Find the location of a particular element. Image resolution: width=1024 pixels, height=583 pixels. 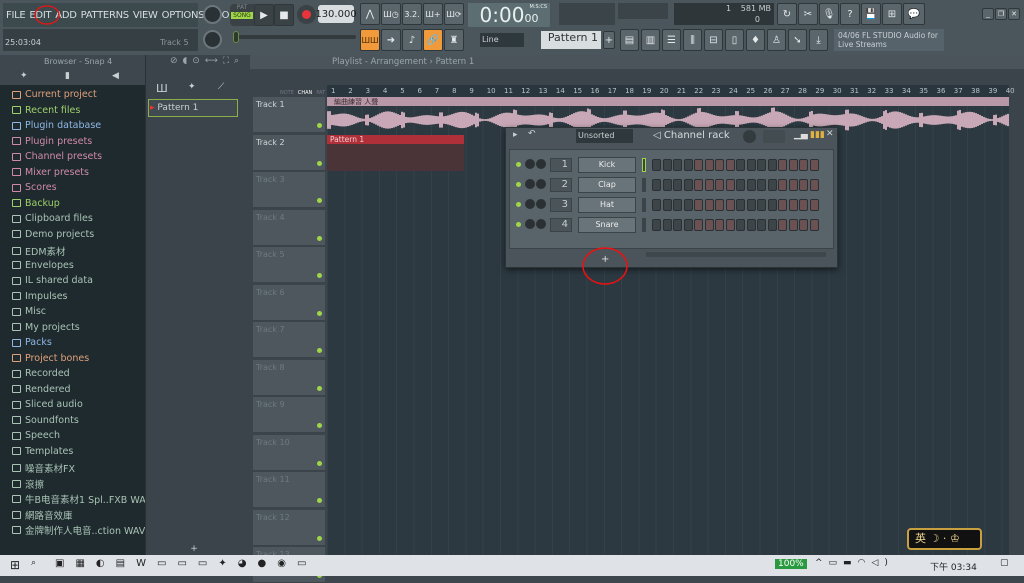

current-project-icon: ▮ is located at coordinates (67, 76).